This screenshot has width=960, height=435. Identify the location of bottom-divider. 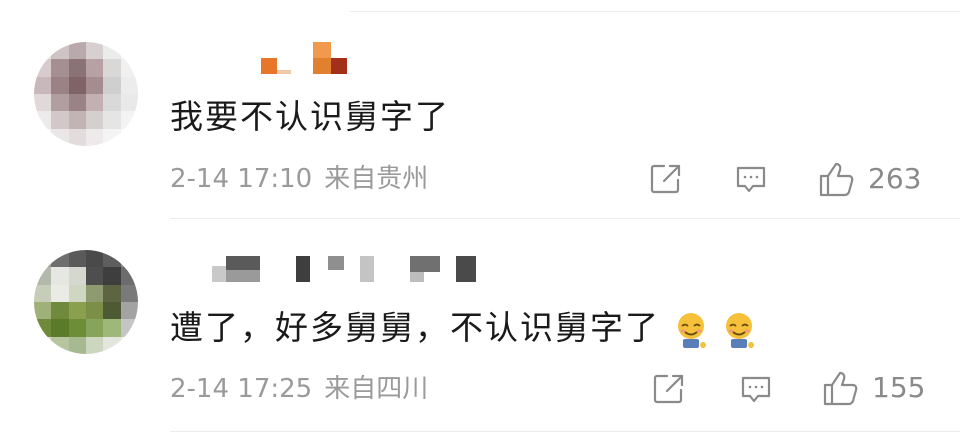
(565, 431).